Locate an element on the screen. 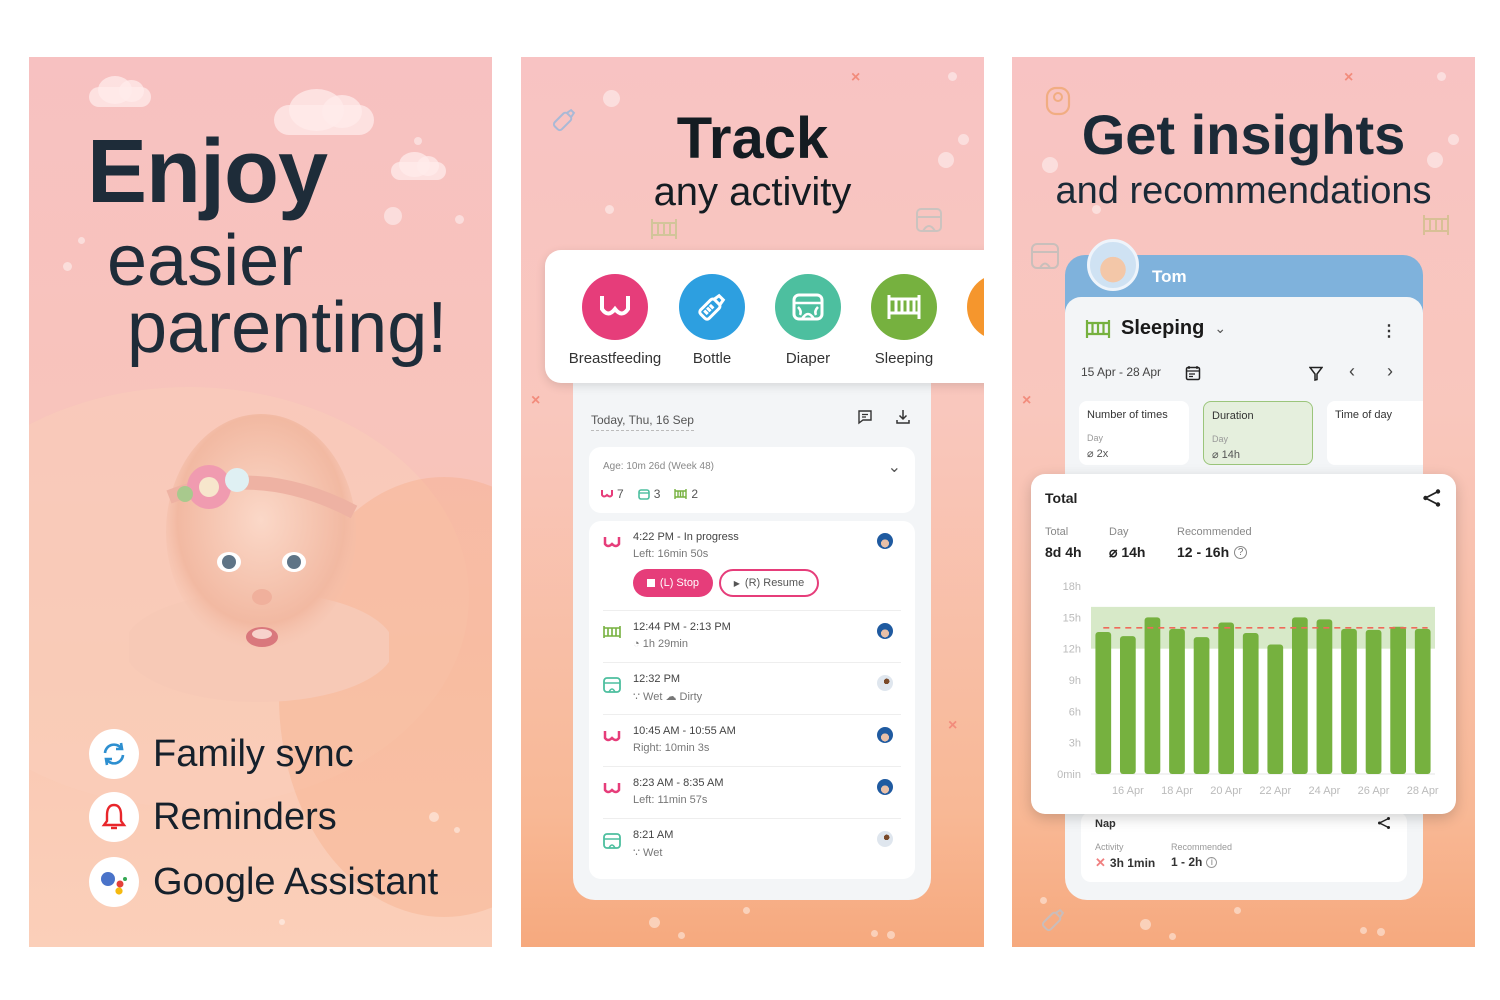  activity-diaper: Diaper is located at coordinates (808, 320).